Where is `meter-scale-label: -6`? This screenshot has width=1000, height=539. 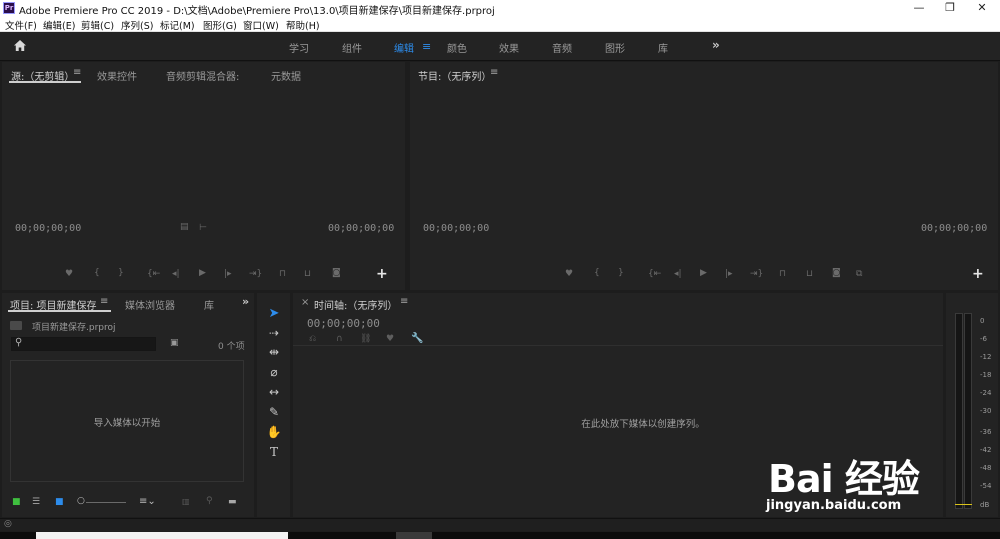 meter-scale-label: -6 is located at coordinates (983, 339).